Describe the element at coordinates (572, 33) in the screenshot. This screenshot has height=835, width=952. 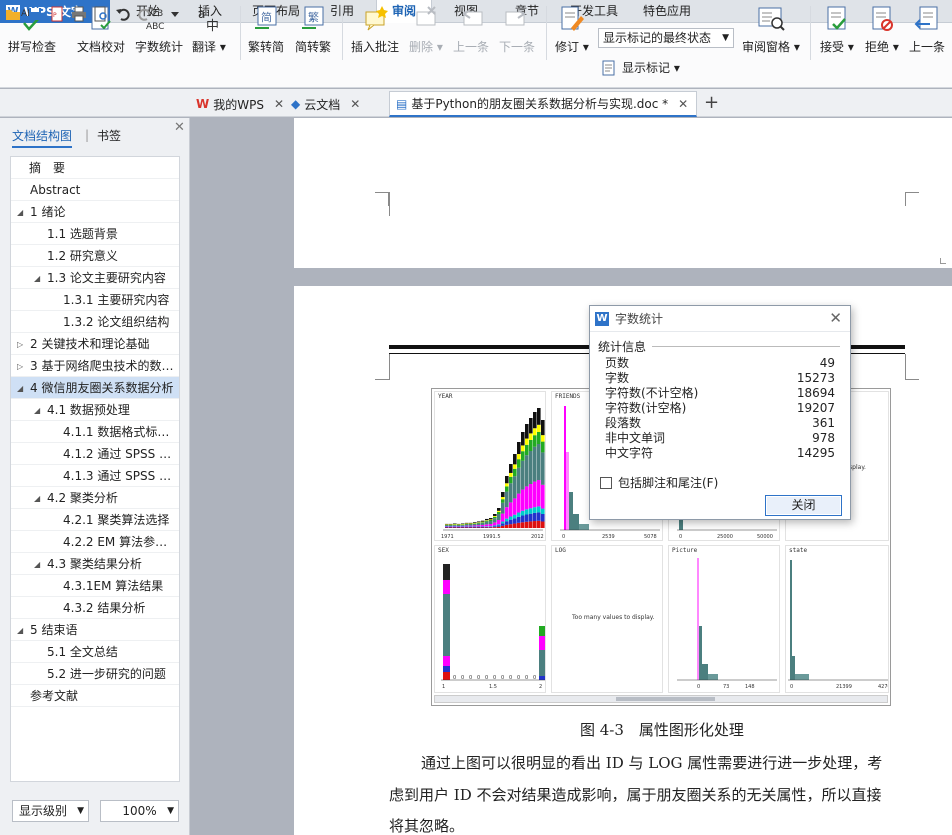
I see `track-changes-button: 修订 ▾` at that location.